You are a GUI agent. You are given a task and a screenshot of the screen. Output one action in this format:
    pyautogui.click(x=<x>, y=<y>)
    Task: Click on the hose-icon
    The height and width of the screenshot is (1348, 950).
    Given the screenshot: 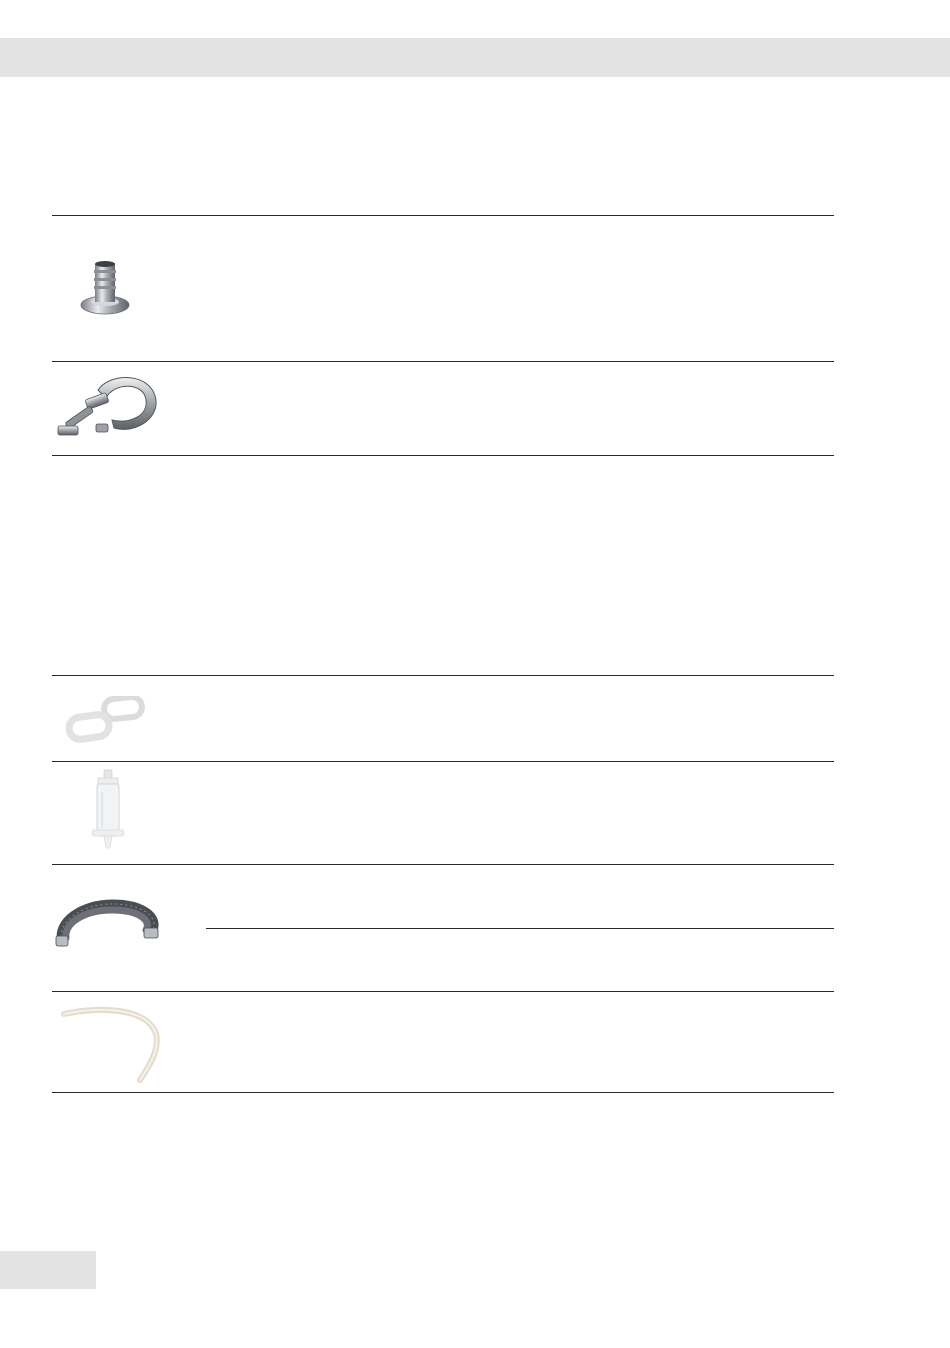 What is the action you would take?
    pyautogui.click(x=107, y=922)
    